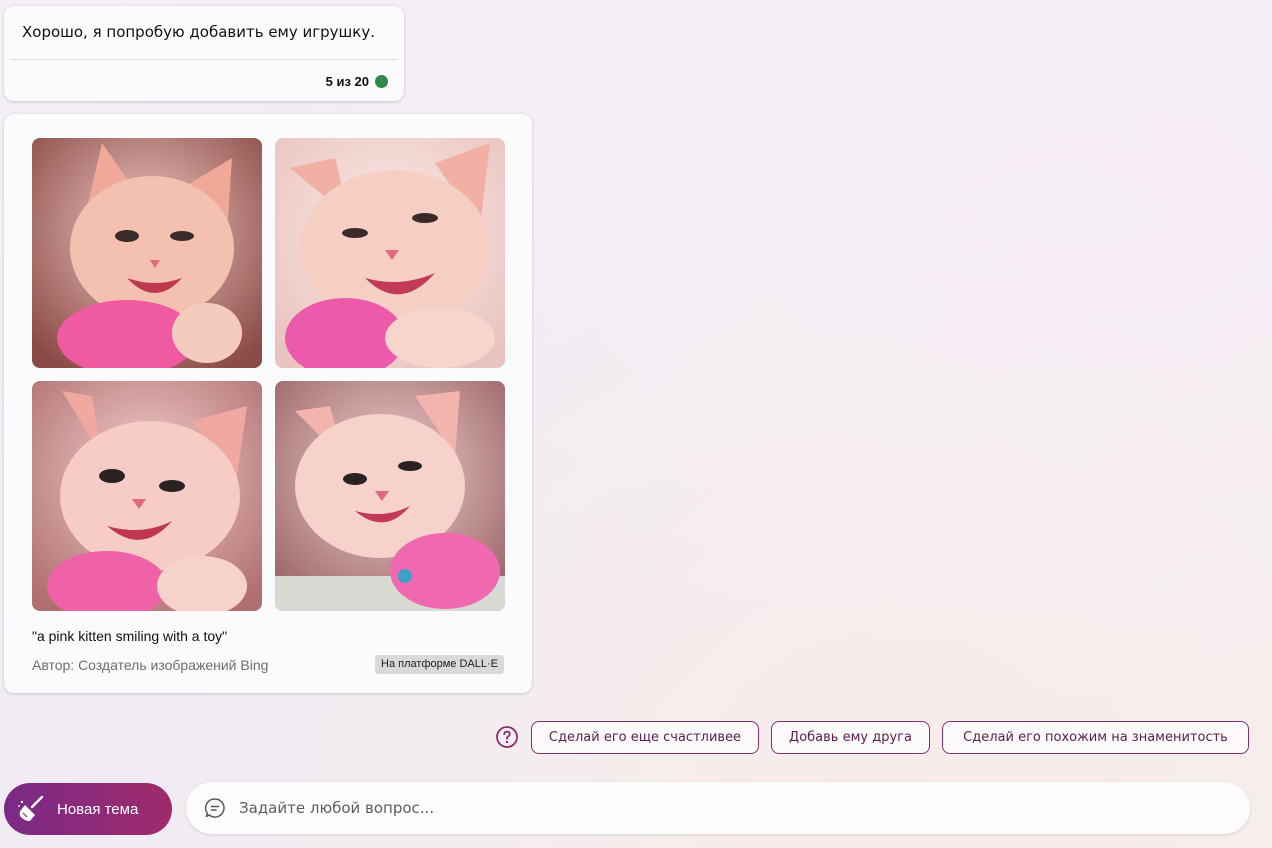 Image resolution: width=1272 pixels, height=848 pixels. Describe the element at coordinates (204, 59) in the screenshot. I see `message-divider` at that location.